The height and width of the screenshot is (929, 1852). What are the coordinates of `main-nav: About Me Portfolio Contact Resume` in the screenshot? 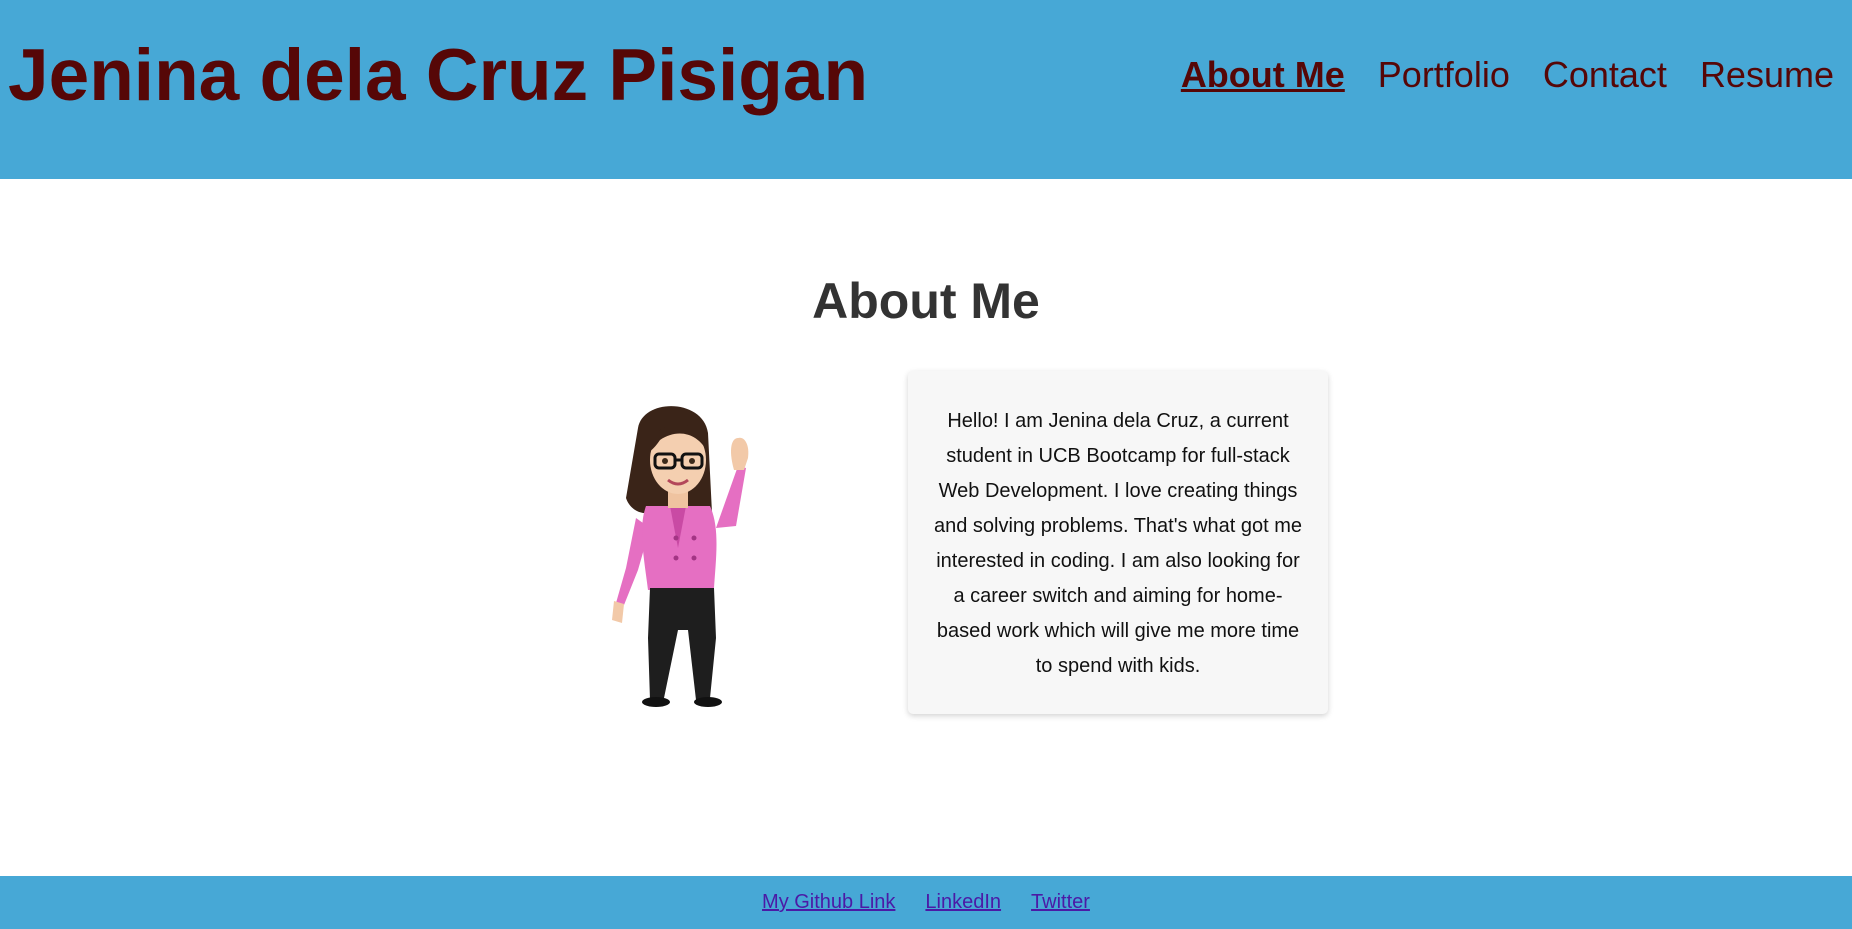 It's located at (1507, 75).